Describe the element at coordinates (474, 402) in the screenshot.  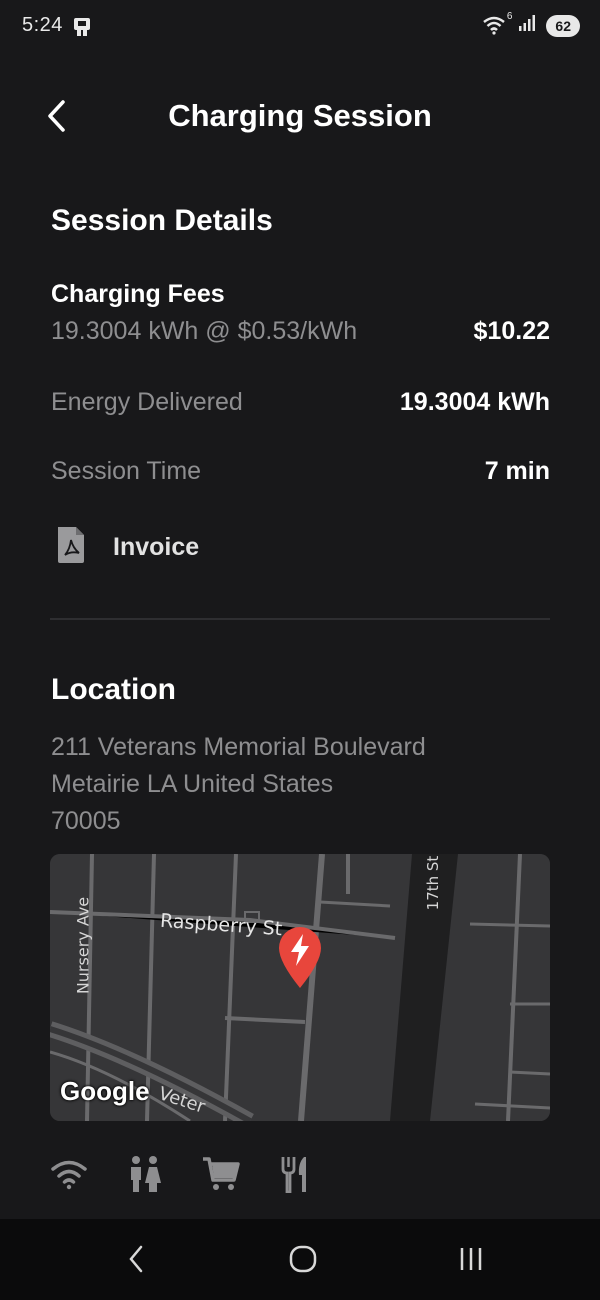
I see `energy-delivered-value: 19.3004 kWh` at that location.